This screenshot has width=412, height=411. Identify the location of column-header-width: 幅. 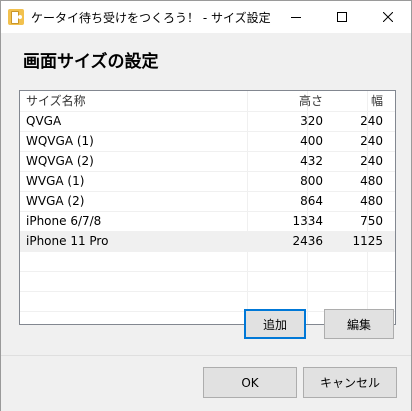
(377, 101).